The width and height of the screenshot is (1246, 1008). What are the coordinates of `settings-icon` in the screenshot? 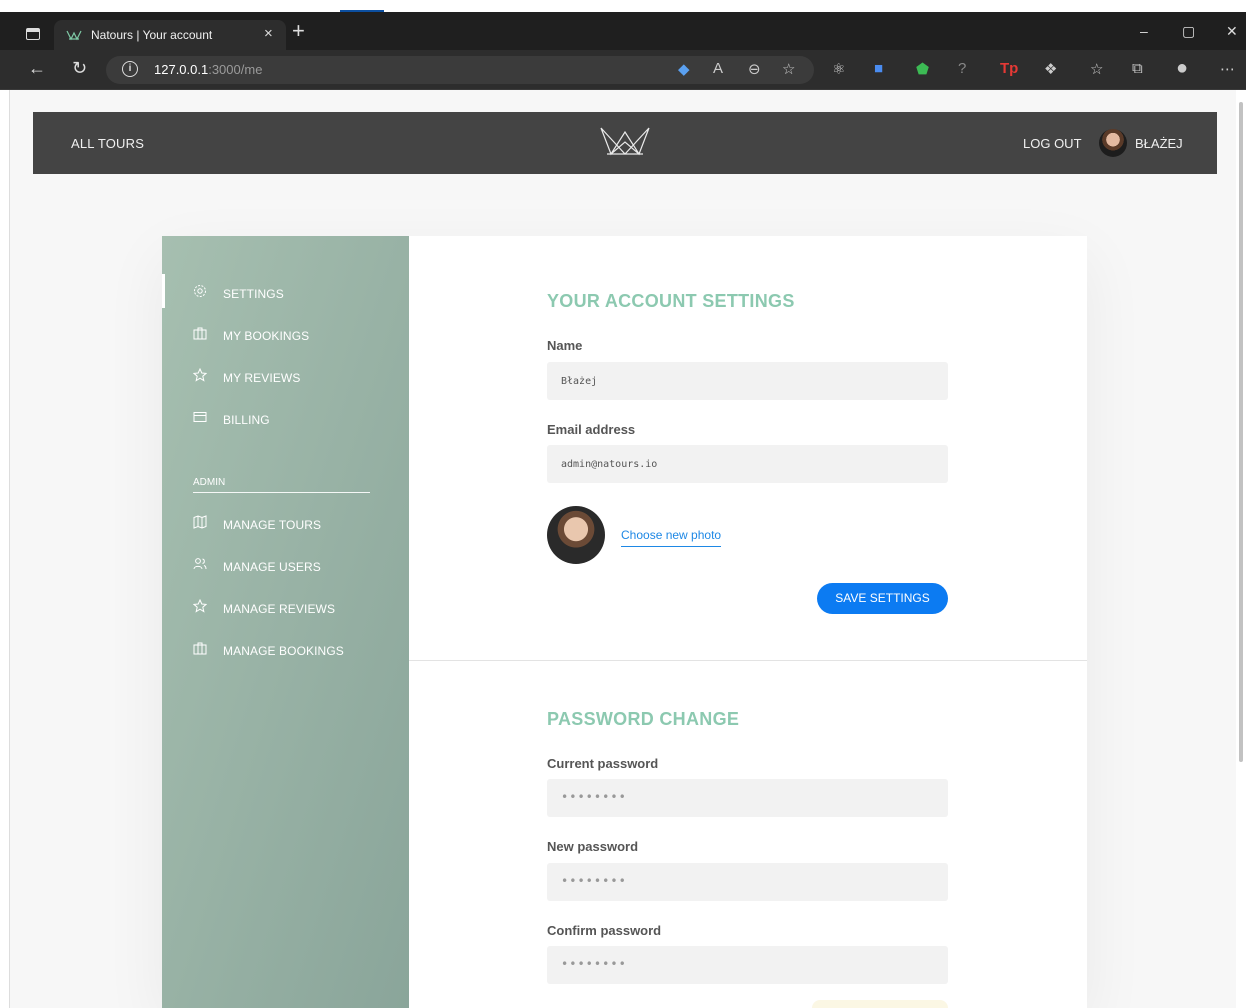 It's located at (202, 292).